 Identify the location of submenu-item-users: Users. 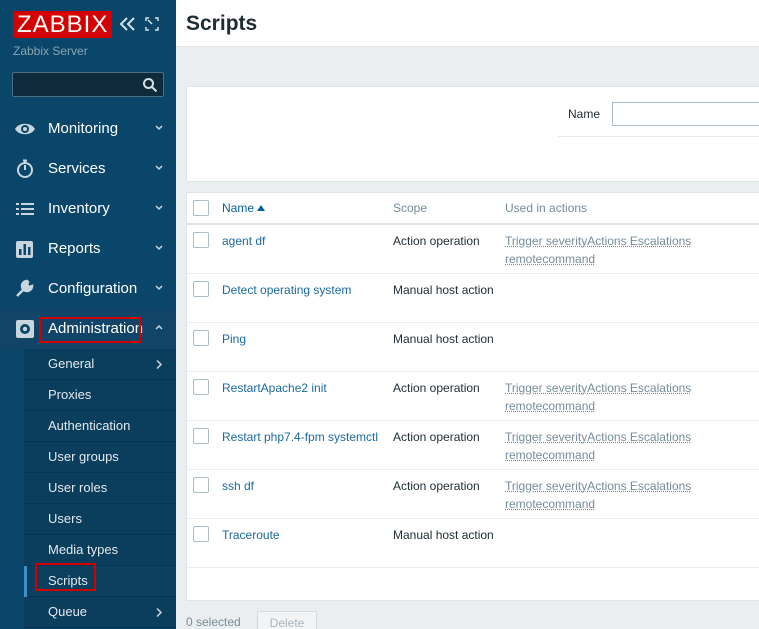
(100, 519).